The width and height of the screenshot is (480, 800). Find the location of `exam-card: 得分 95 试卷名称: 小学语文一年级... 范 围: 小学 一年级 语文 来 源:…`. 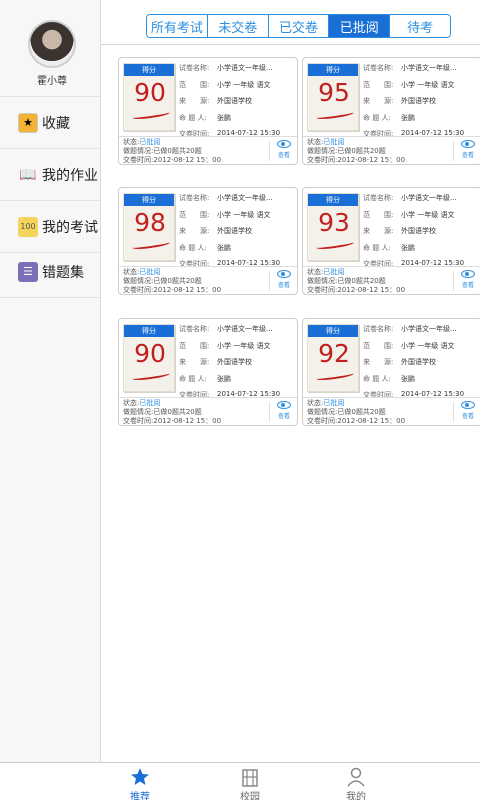

exam-card: 得分 95 试卷名称: 小学语文一年级... 范 围: 小学 一年级 语文 来 源:… is located at coordinates (391, 111).